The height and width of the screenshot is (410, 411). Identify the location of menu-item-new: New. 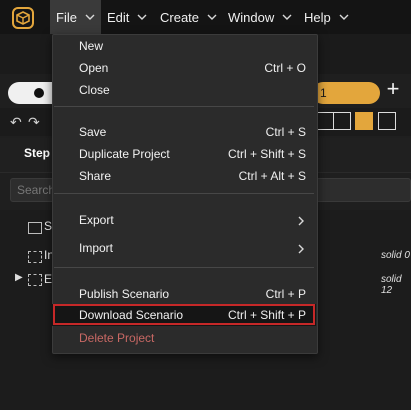
(184, 46).